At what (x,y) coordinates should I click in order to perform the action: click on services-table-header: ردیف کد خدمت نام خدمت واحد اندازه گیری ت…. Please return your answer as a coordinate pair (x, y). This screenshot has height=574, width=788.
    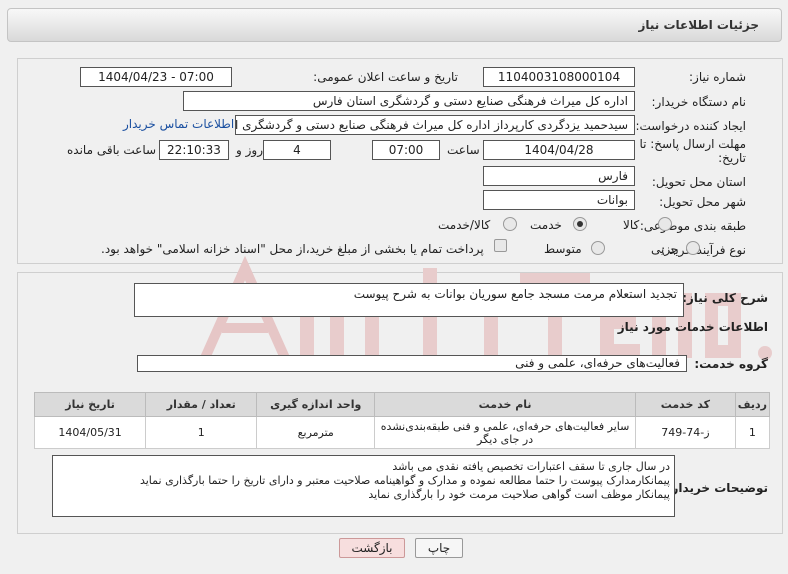
    Looking at the image, I should click on (402, 404).